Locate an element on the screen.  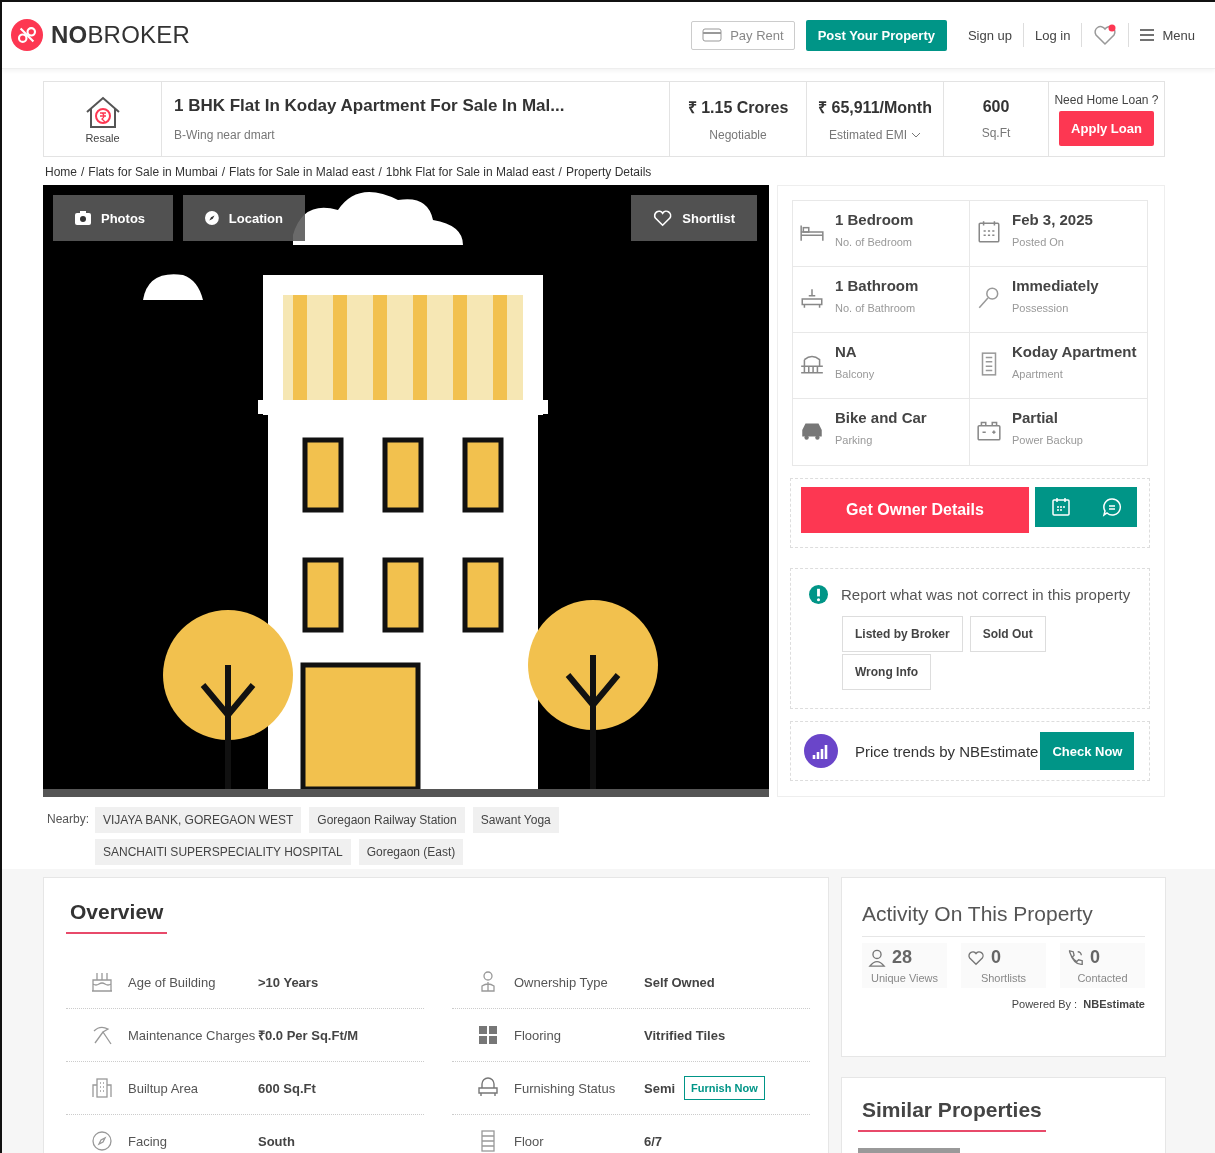
breadcrumb-link: Flats for Sale in Mumbai is located at coordinates (153, 172).